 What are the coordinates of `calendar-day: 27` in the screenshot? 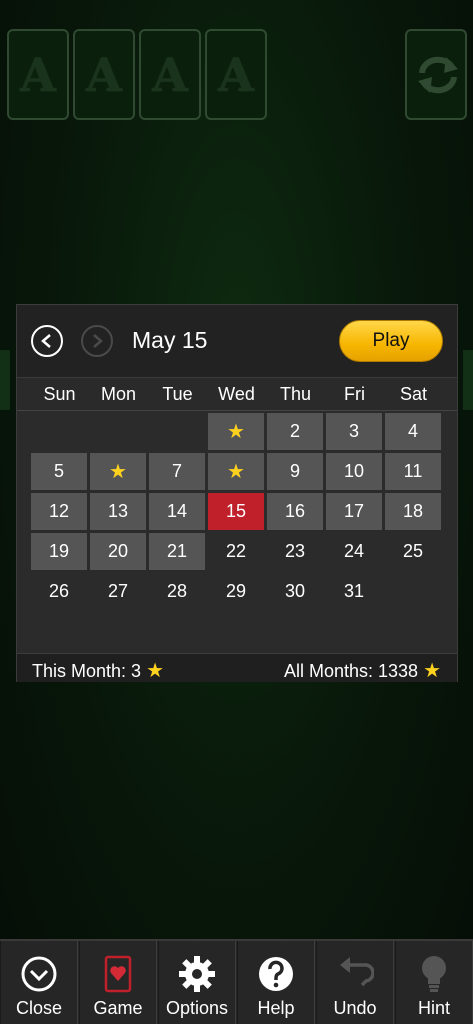 It's located at (118, 591).